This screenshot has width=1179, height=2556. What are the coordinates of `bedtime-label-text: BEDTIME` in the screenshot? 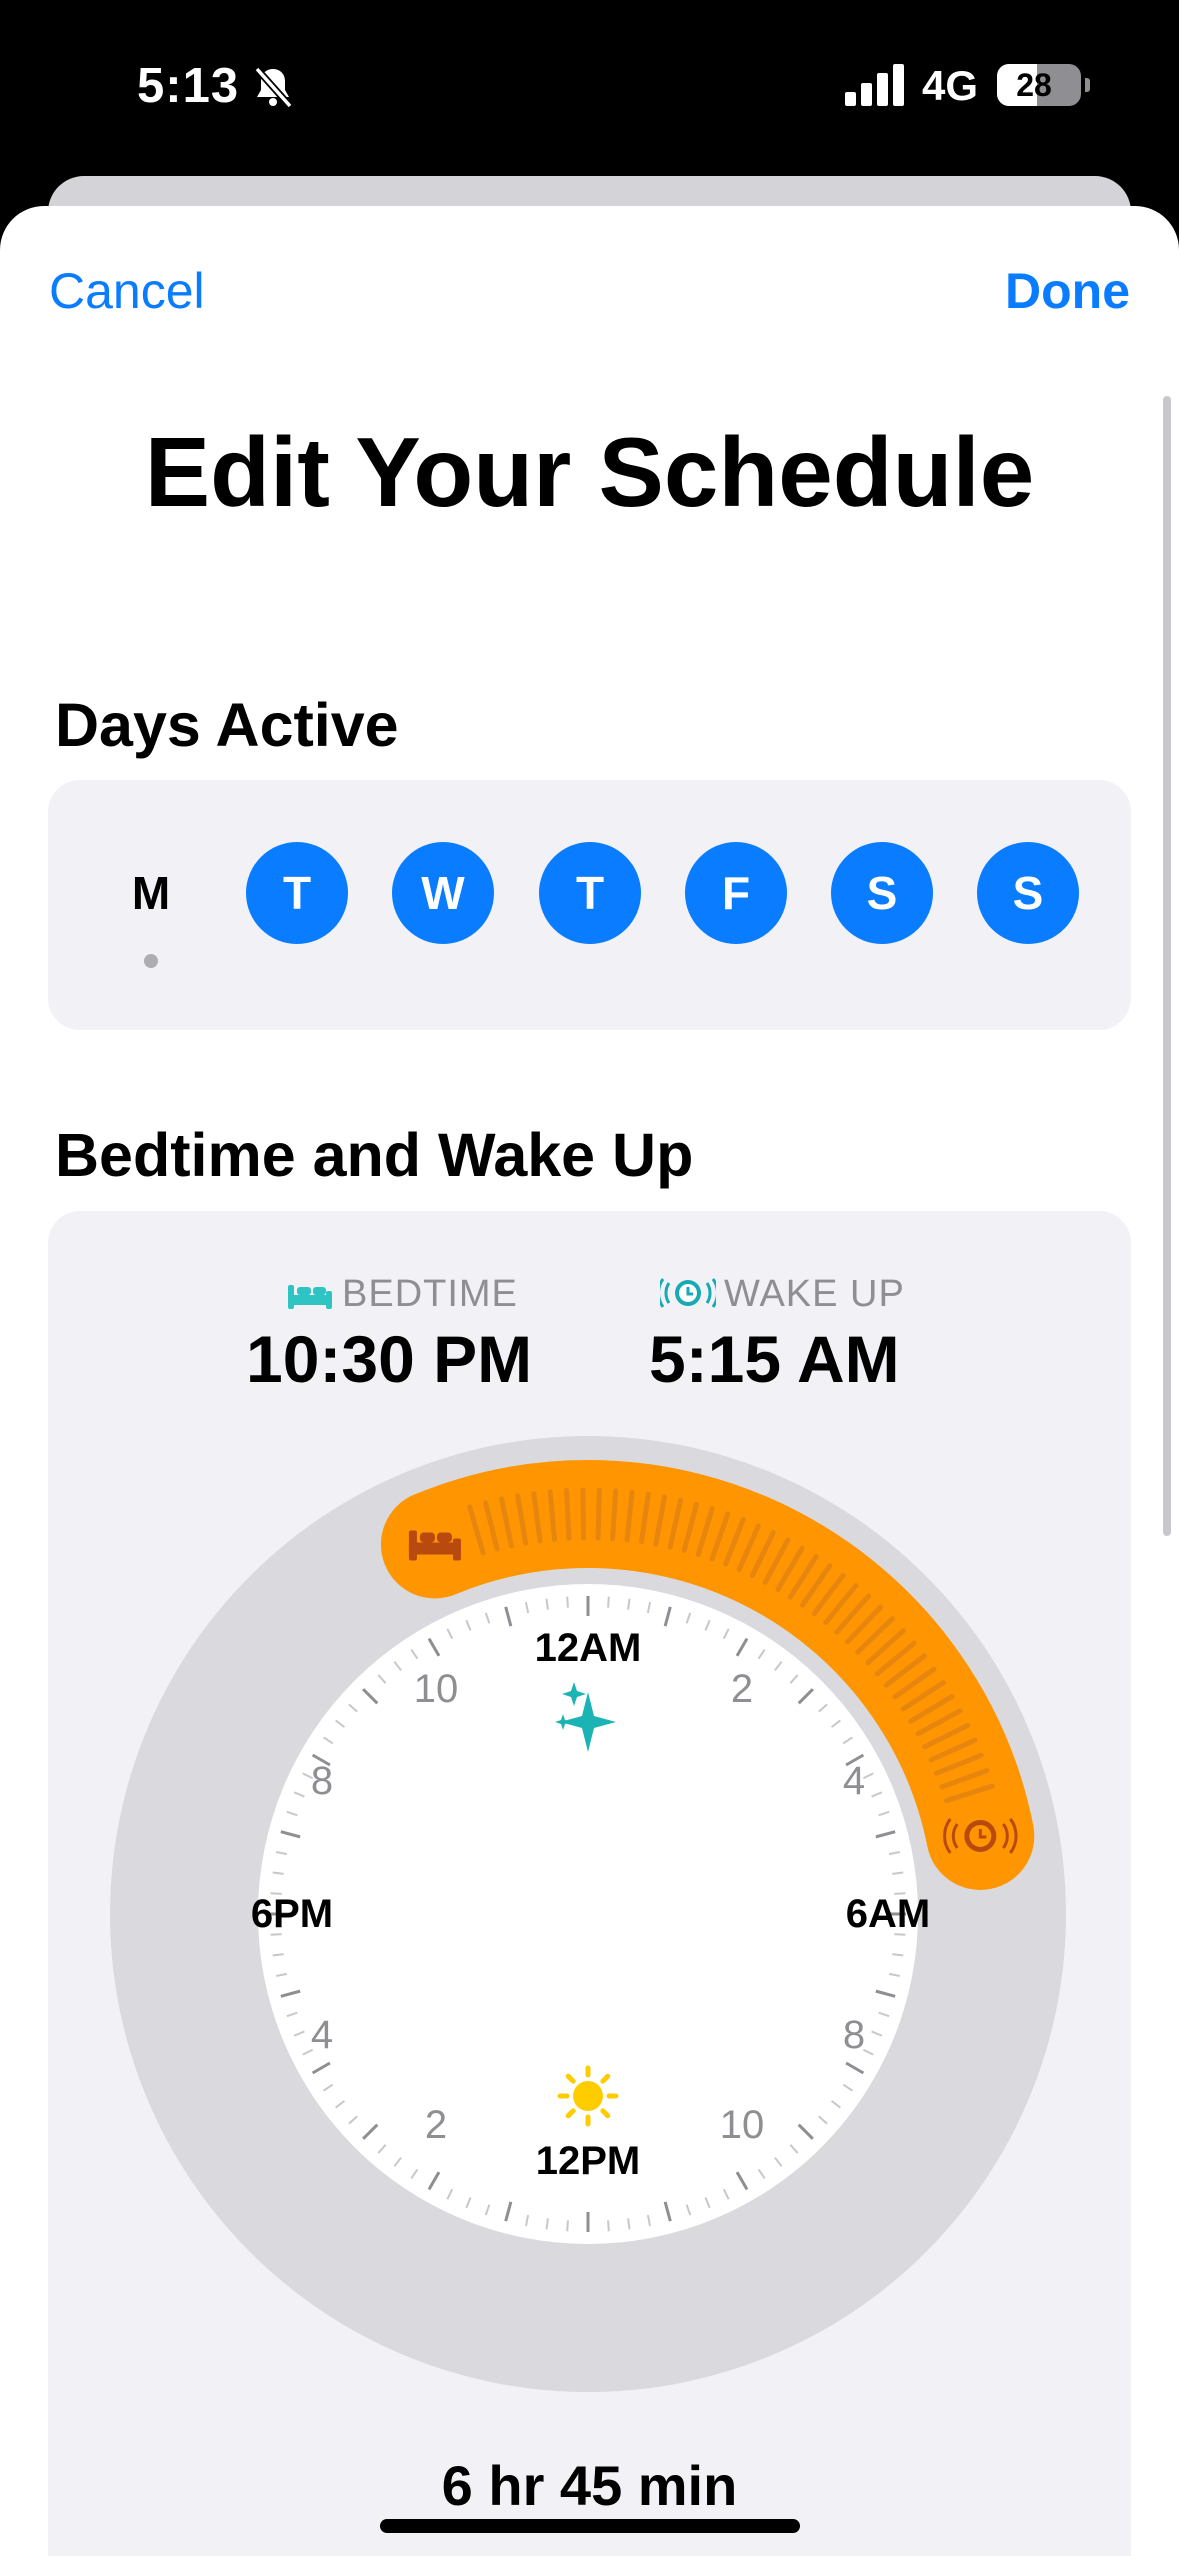 It's located at (430, 1294).